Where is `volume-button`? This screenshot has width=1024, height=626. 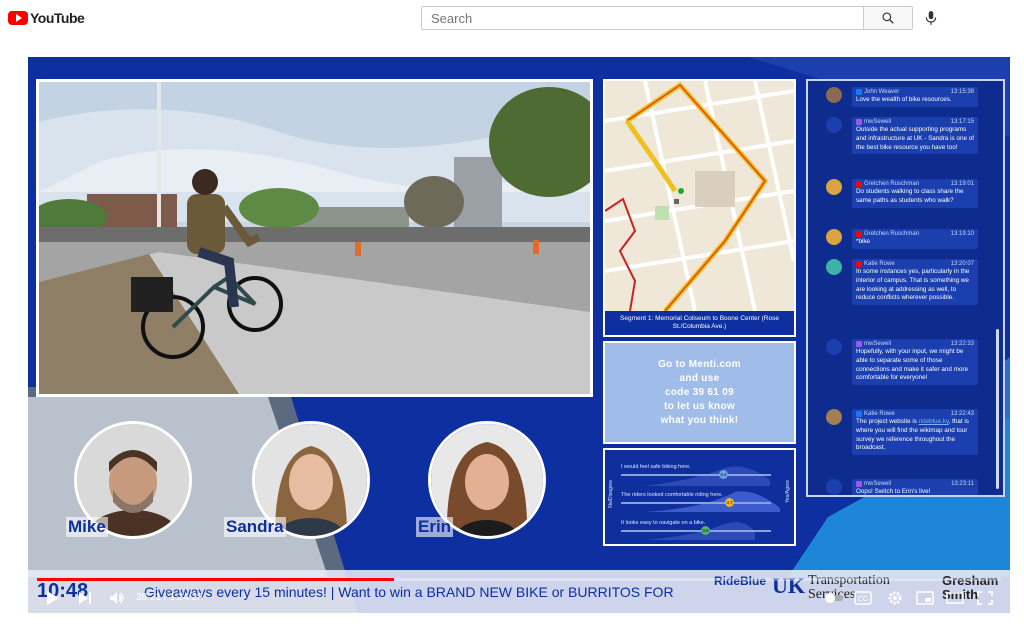
volume-button is located at coordinates (117, 598).